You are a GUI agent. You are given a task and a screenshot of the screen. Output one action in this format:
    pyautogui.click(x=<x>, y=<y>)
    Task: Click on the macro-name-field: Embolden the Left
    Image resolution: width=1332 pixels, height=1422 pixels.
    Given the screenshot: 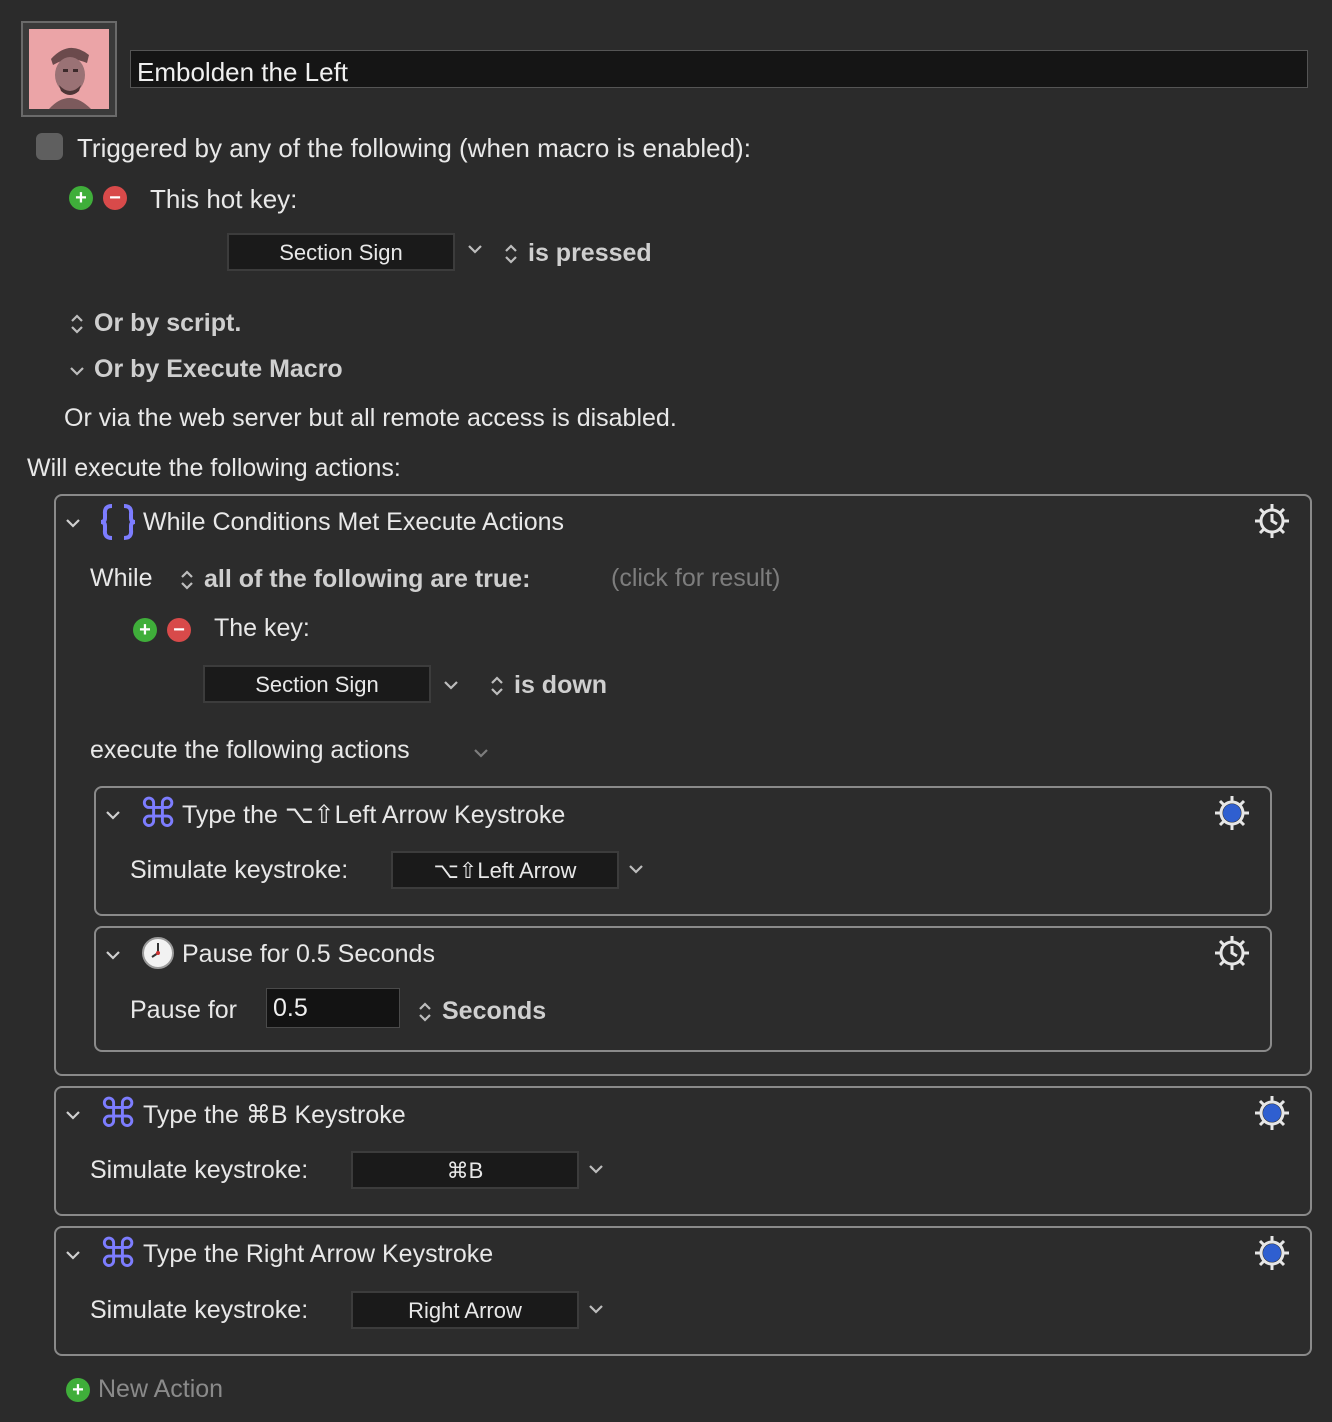 What is the action you would take?
    pyautogui.click(x=719, y=69)
    